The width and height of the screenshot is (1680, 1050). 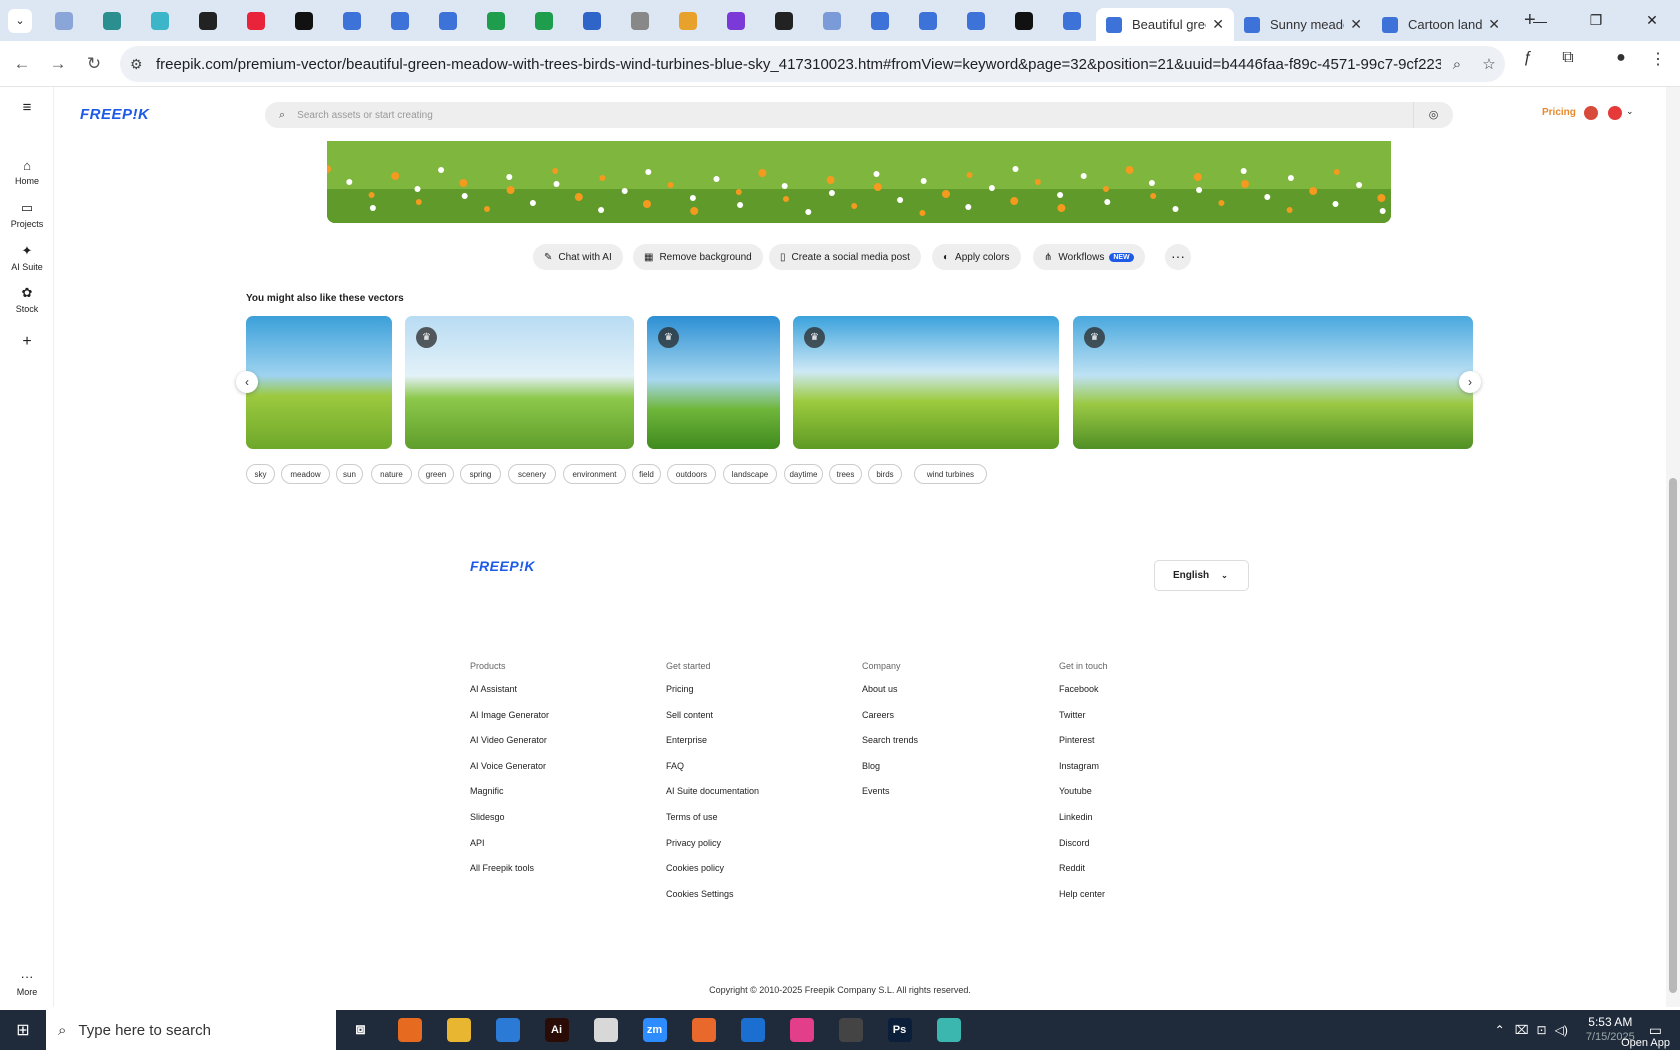 I want to click on task-view-icon: ⧈, so click(x=360, y=1030).